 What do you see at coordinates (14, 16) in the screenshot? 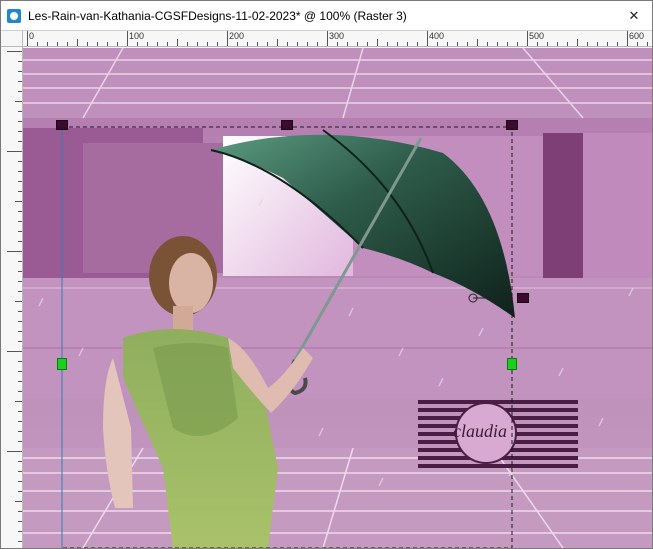
I see `app-icon` at bounding box center [14, 16].